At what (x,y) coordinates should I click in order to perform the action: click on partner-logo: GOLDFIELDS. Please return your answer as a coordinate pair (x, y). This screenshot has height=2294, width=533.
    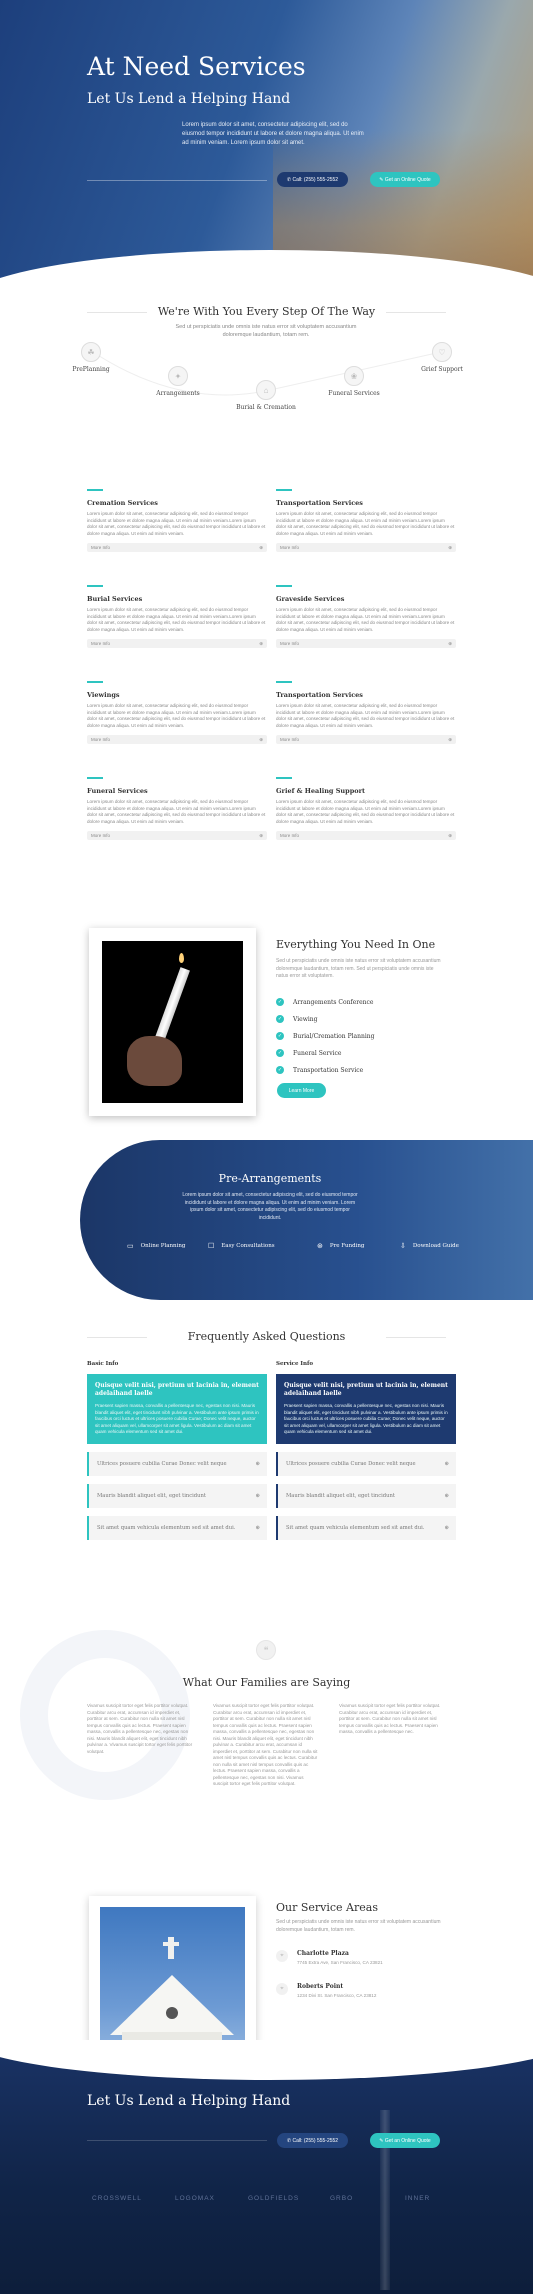
    Looking at the image, I should click on (274, 2198).